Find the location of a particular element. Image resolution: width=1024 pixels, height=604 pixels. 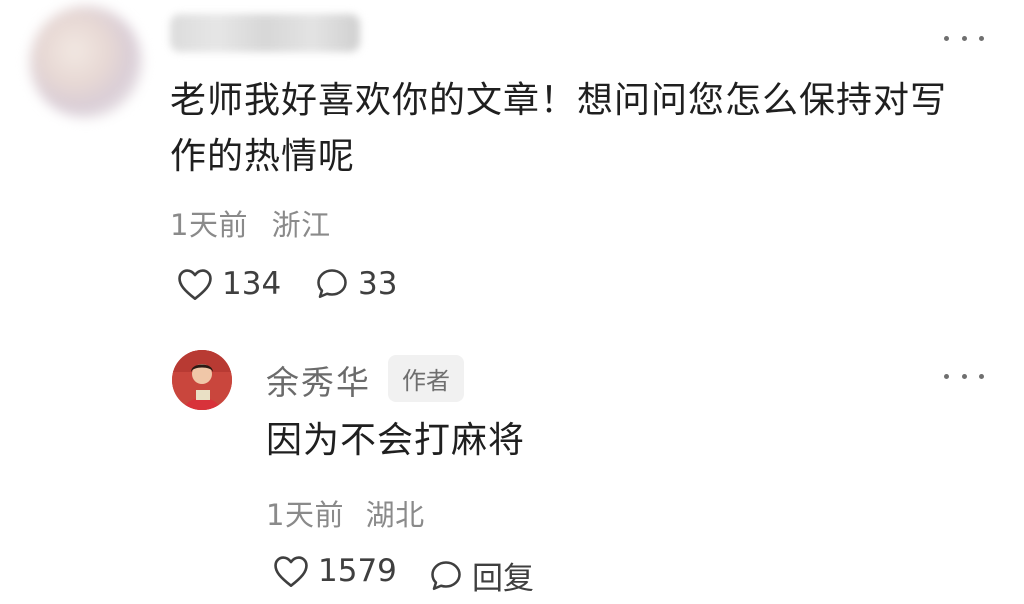

comment-text-line2: 作的热情呢 is located at coordinates (263, 156).